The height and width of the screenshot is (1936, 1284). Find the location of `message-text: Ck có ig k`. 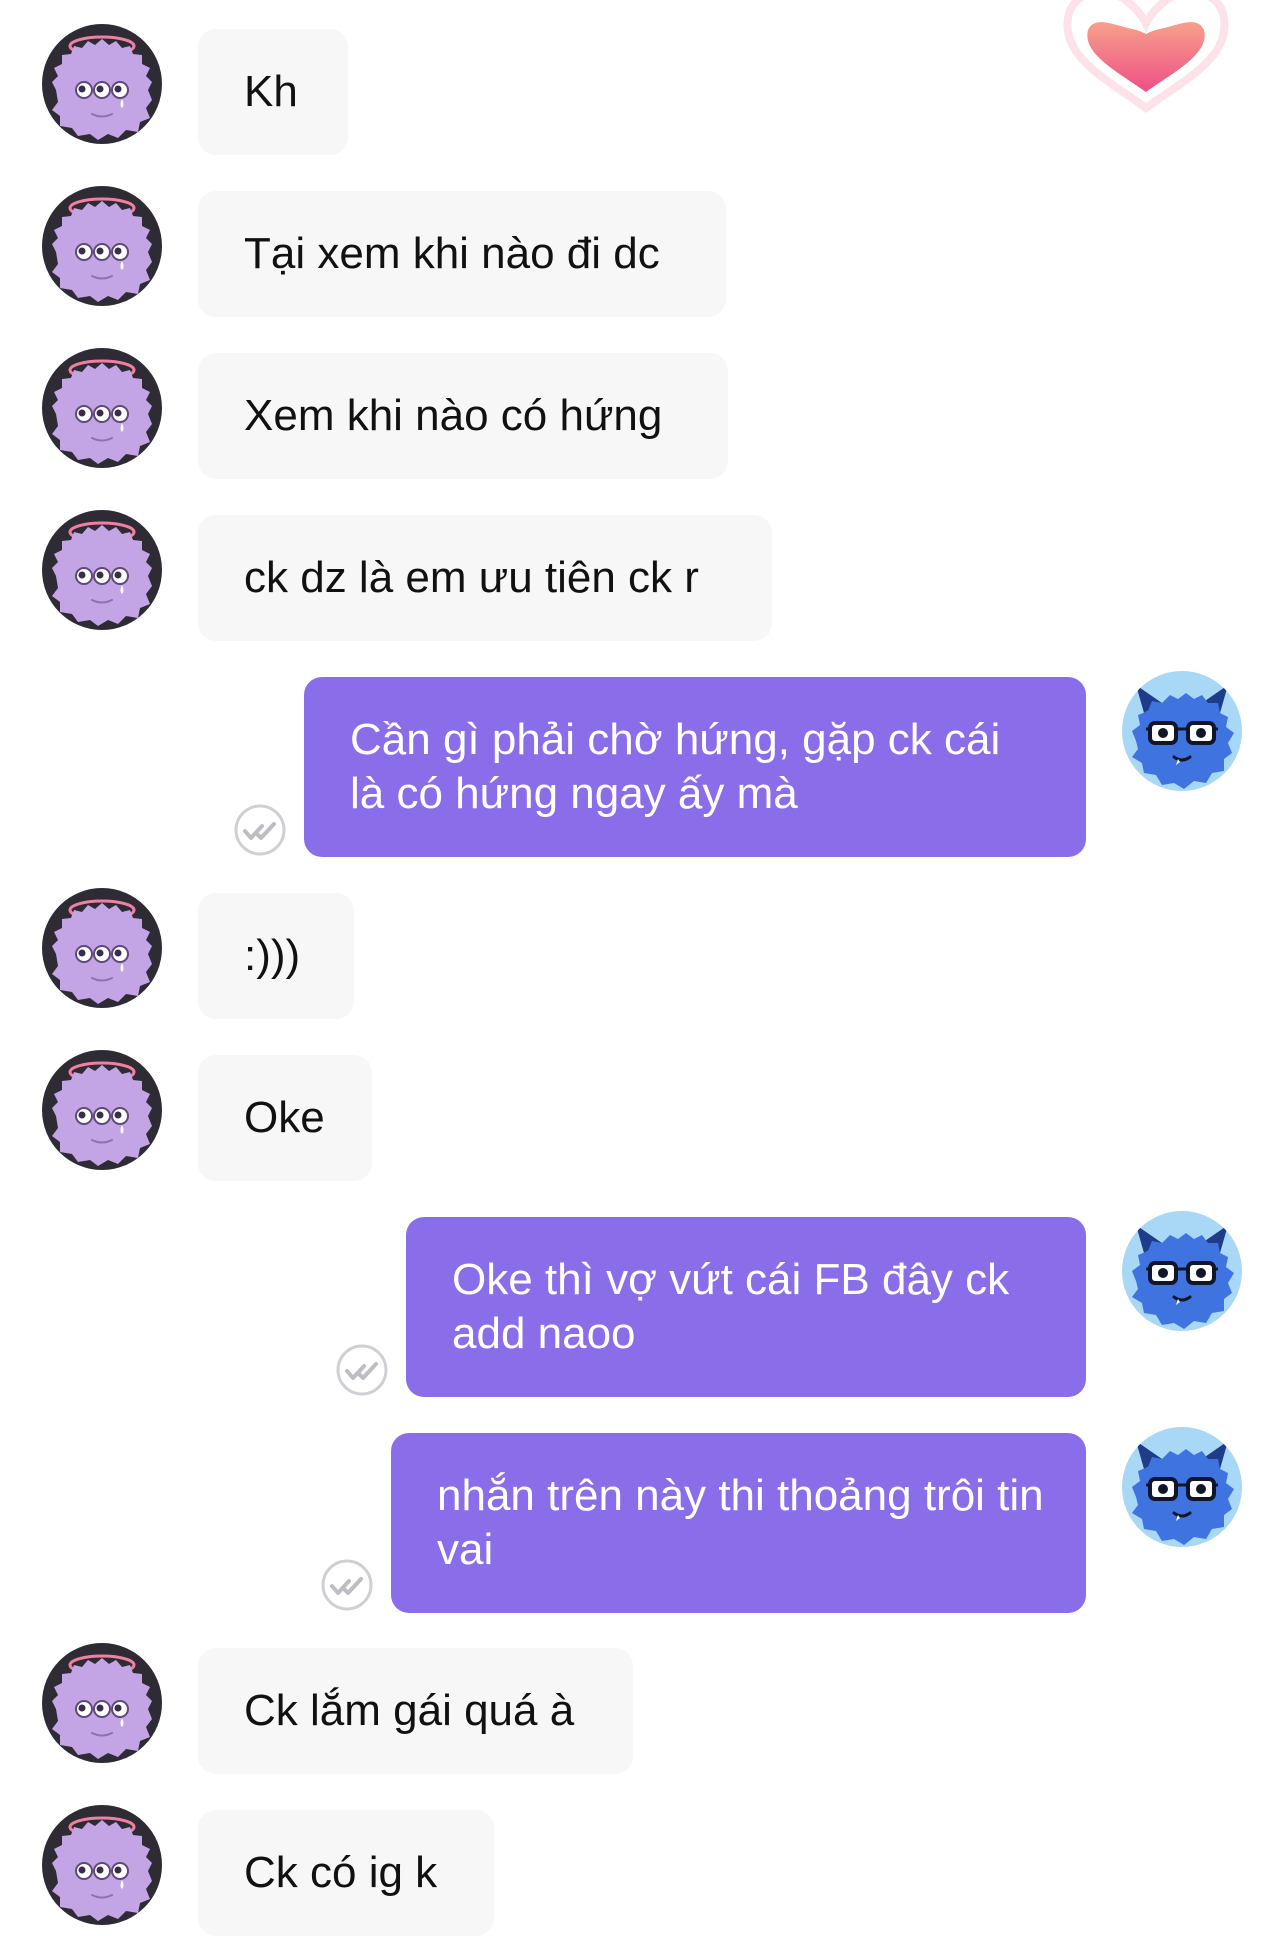

message-text: Ck có ig k is located at coordinates (341, 1872).